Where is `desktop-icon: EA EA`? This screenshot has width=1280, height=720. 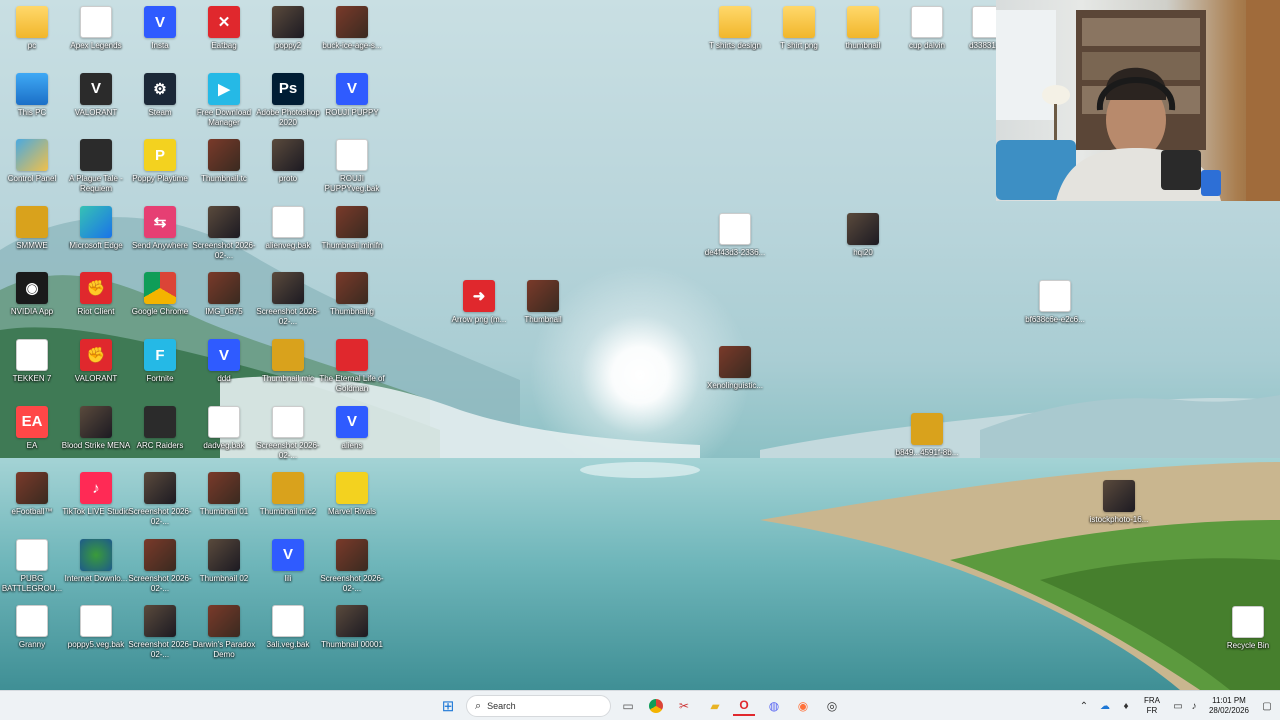
desktop-icon: EA EA is located at coordinates (32, 438).